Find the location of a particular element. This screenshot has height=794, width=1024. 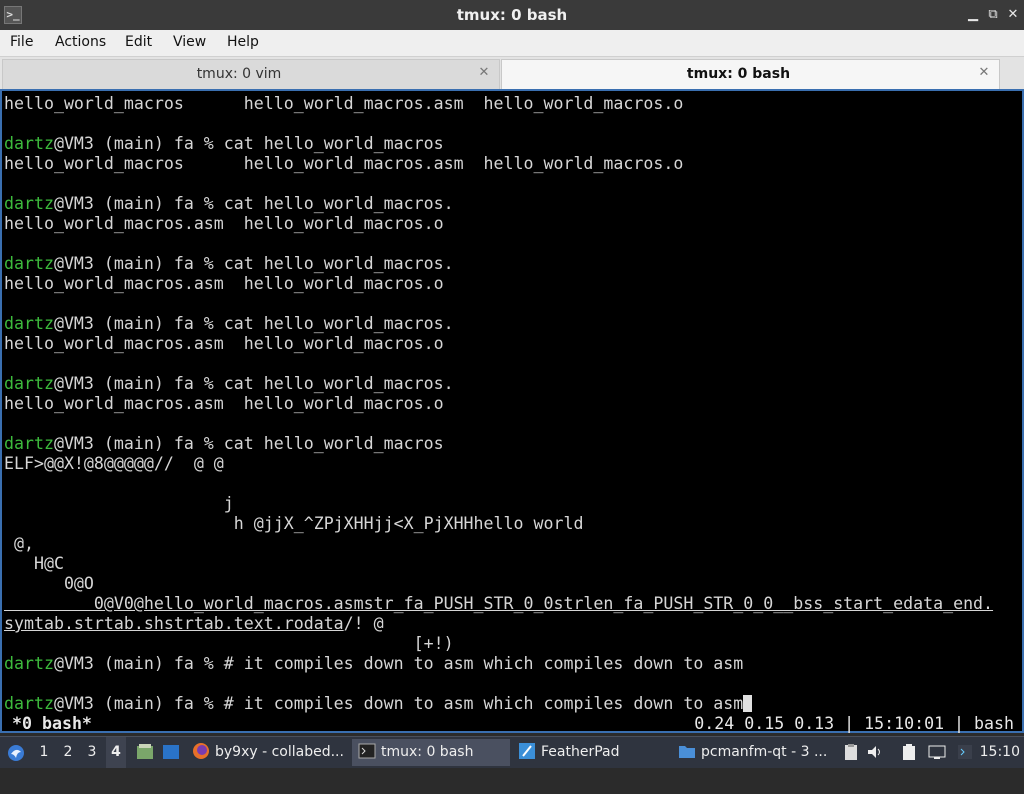

task-label: tmux: 0 bash is located at coordinates (427, 752).